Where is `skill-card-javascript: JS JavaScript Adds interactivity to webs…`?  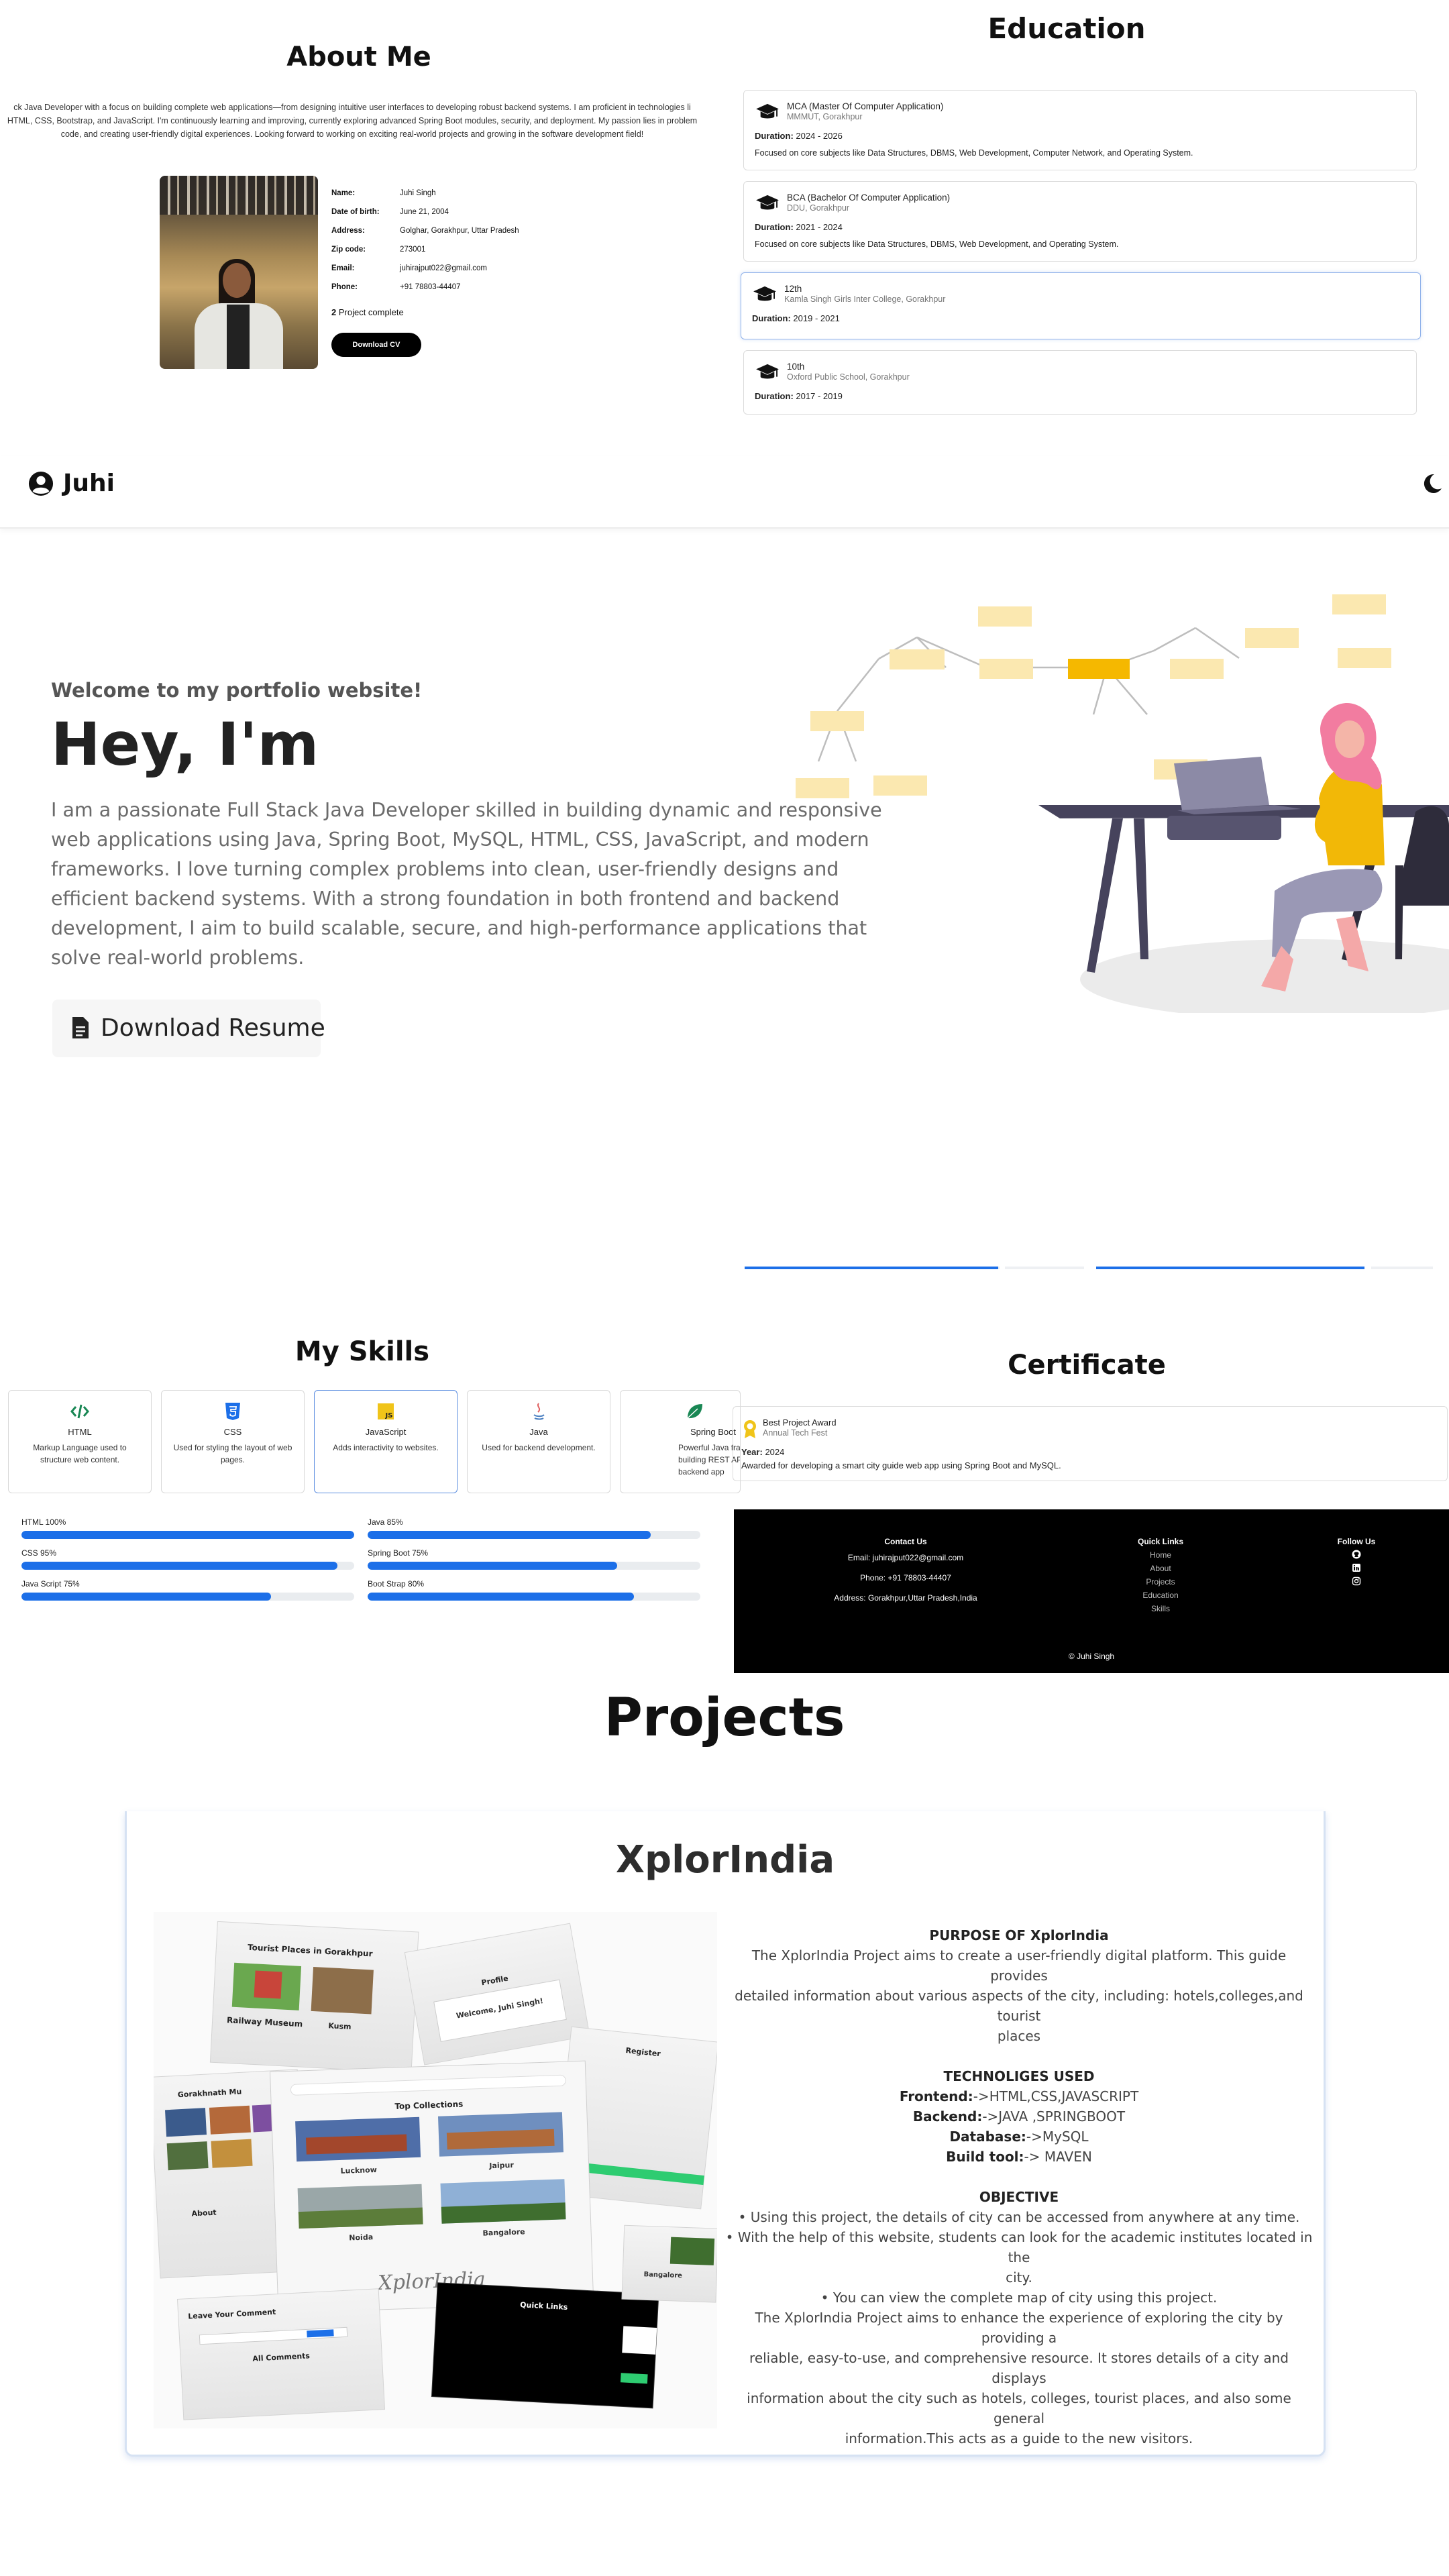
skill-card-javascript: JS JavaScript Adds interactivity to webs… is located at coordinates (386, 1441).